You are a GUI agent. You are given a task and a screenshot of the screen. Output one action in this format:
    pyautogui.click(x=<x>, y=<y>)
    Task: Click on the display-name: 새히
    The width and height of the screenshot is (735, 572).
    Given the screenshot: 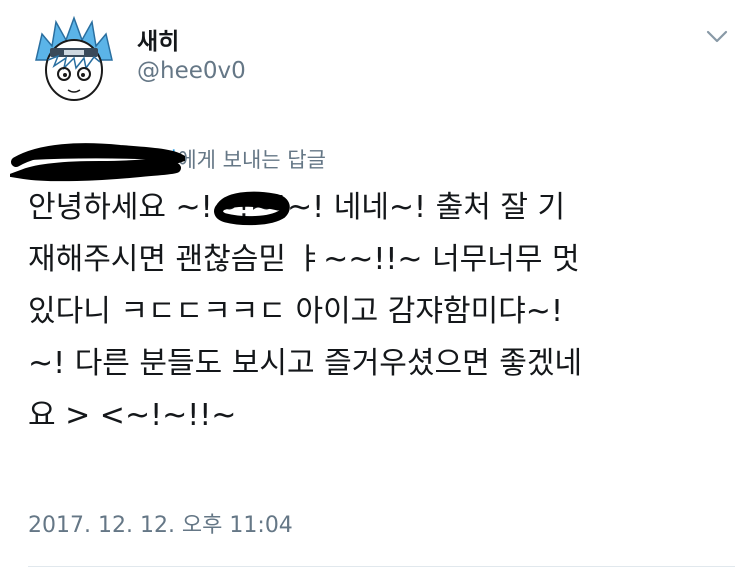 What is the action you would take?
    pyautogui.click(x=158, y=39)
    